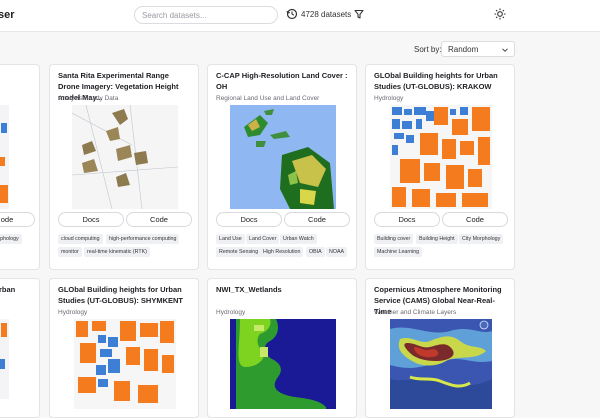  Describe the element at coordinates (292, 14) in the screenshot. I see `history-icon` at that location.